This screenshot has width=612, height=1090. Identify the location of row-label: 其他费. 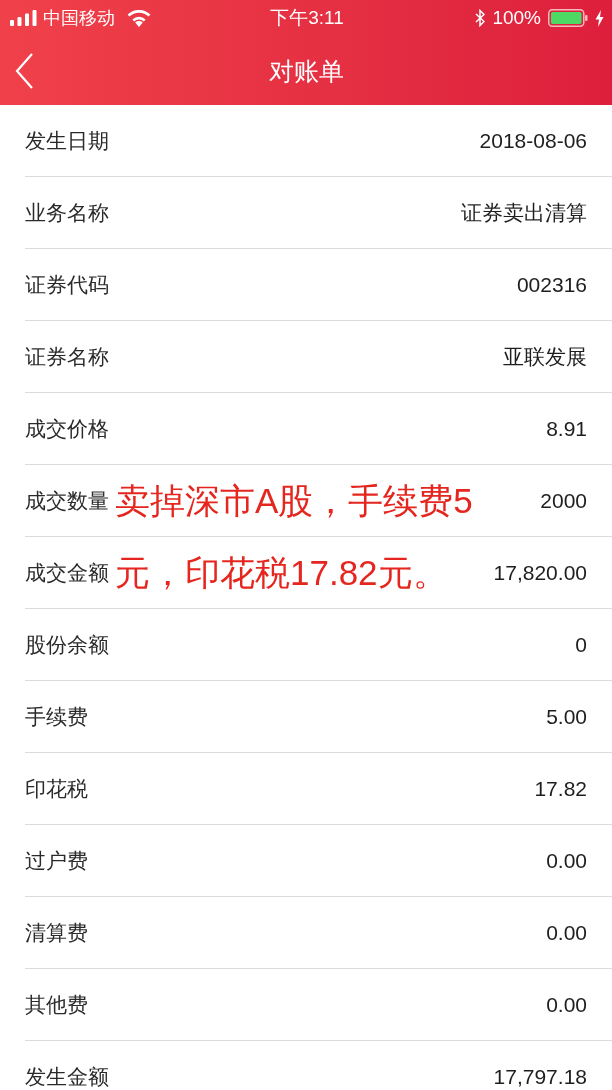
(56, 1004).